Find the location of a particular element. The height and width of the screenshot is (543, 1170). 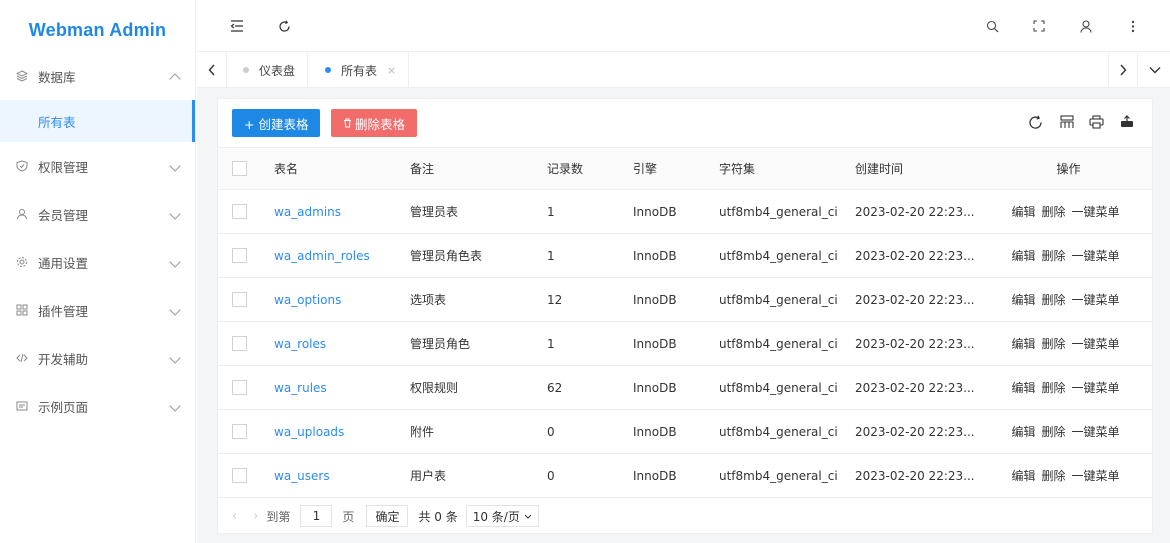

top-header is located at coordinates (683, 26).